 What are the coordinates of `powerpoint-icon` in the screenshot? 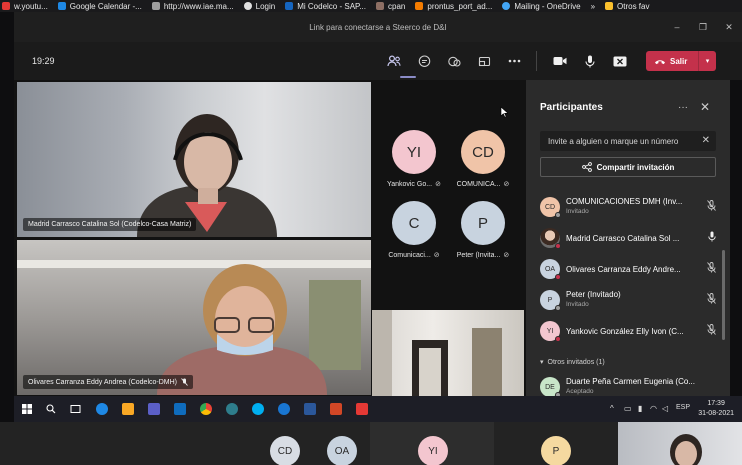 It's located at (336, 409).